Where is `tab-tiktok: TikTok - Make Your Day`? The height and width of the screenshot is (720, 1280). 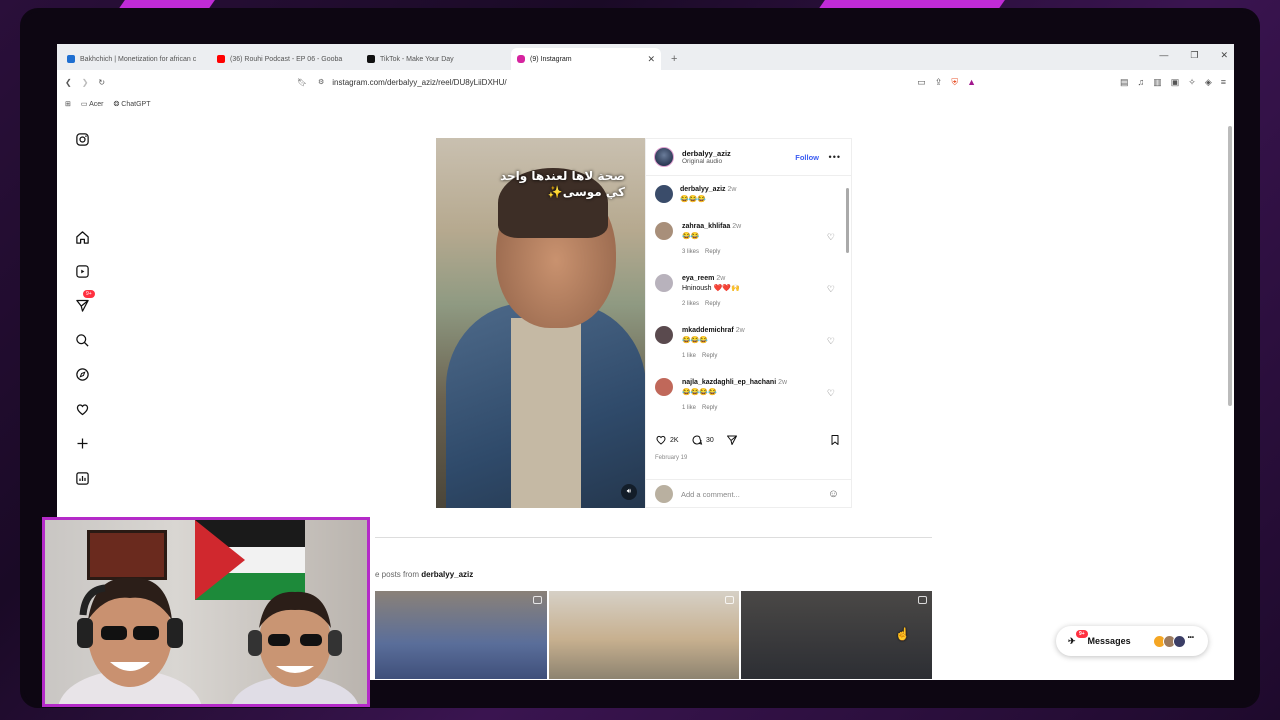 tab-tiktok: TikTok - Make Your Day is located at coordinates (436, 59).